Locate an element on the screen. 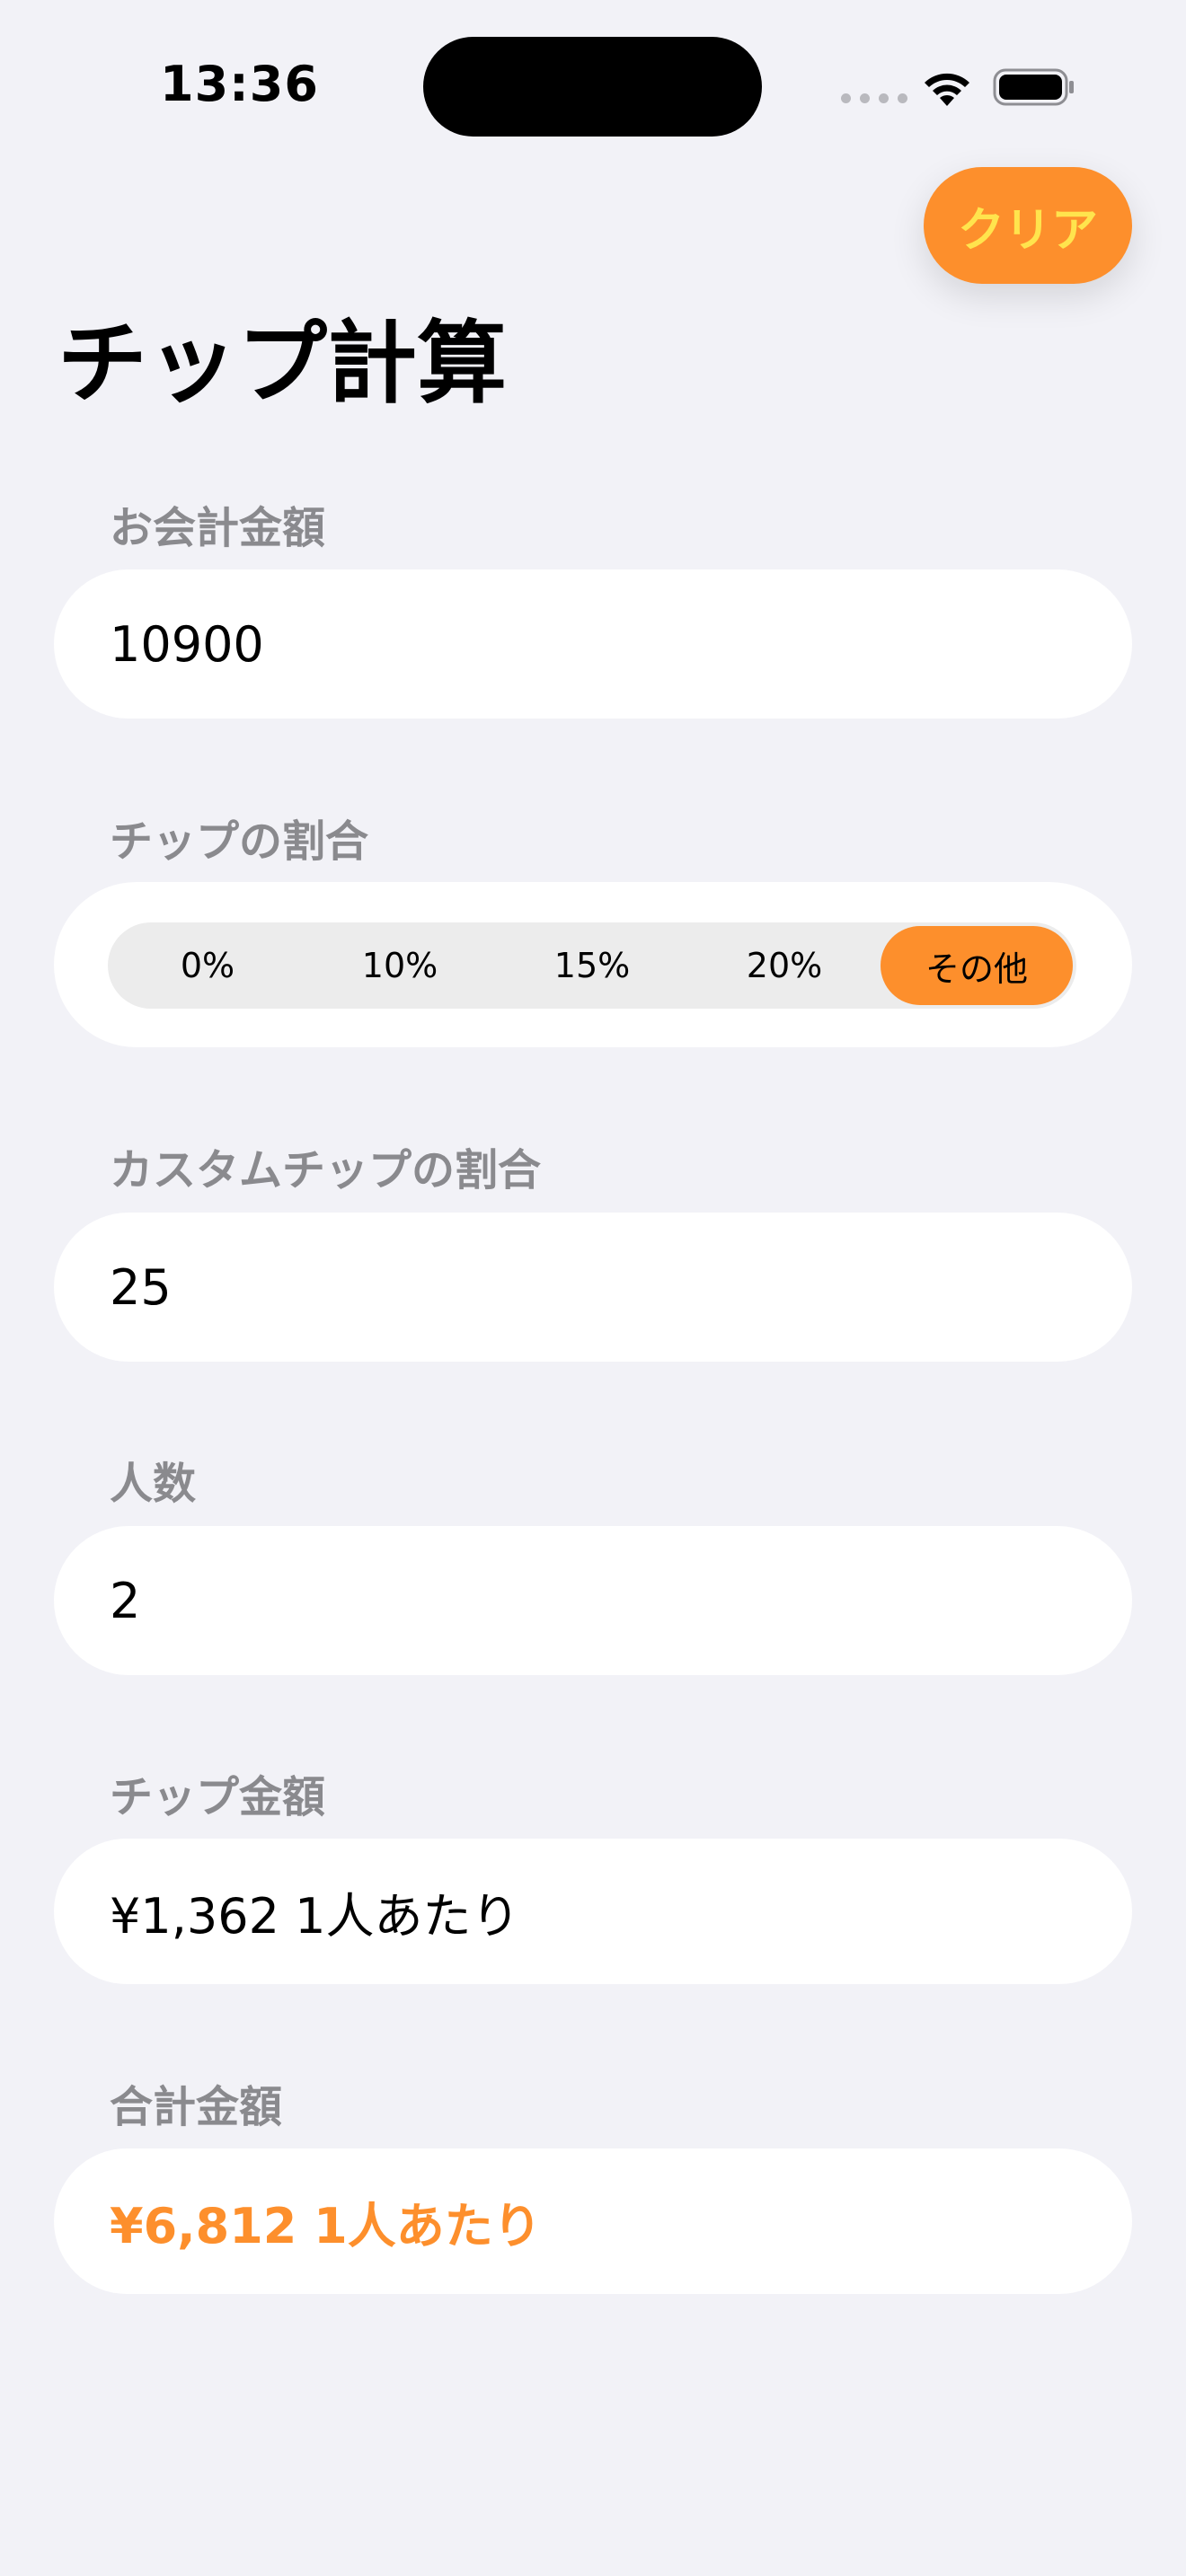 This screenshot has height=2576, width=1186. tip-rate-segmented-control: 0% 10% 15% 20% その他 is located at coordinates (592, 965).